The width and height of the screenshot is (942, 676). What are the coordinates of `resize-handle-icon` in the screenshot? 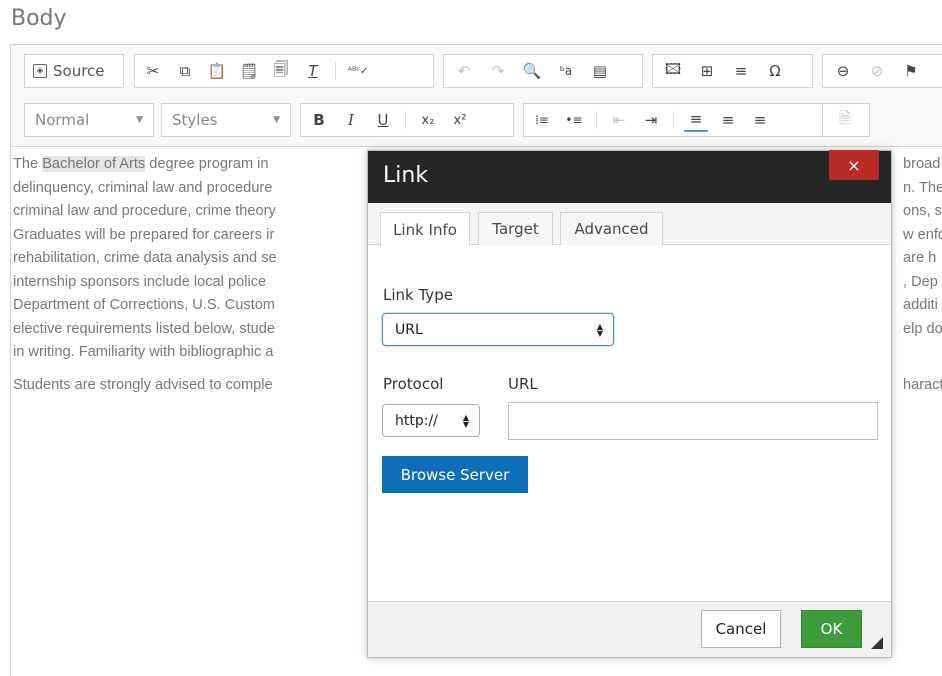 It's located at (877, 643).